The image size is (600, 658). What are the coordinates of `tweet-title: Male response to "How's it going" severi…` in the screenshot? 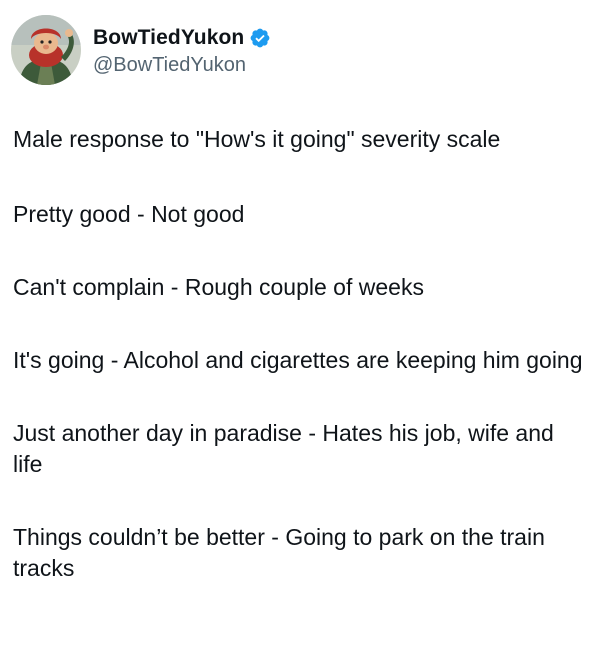 It's located at (257, 139).